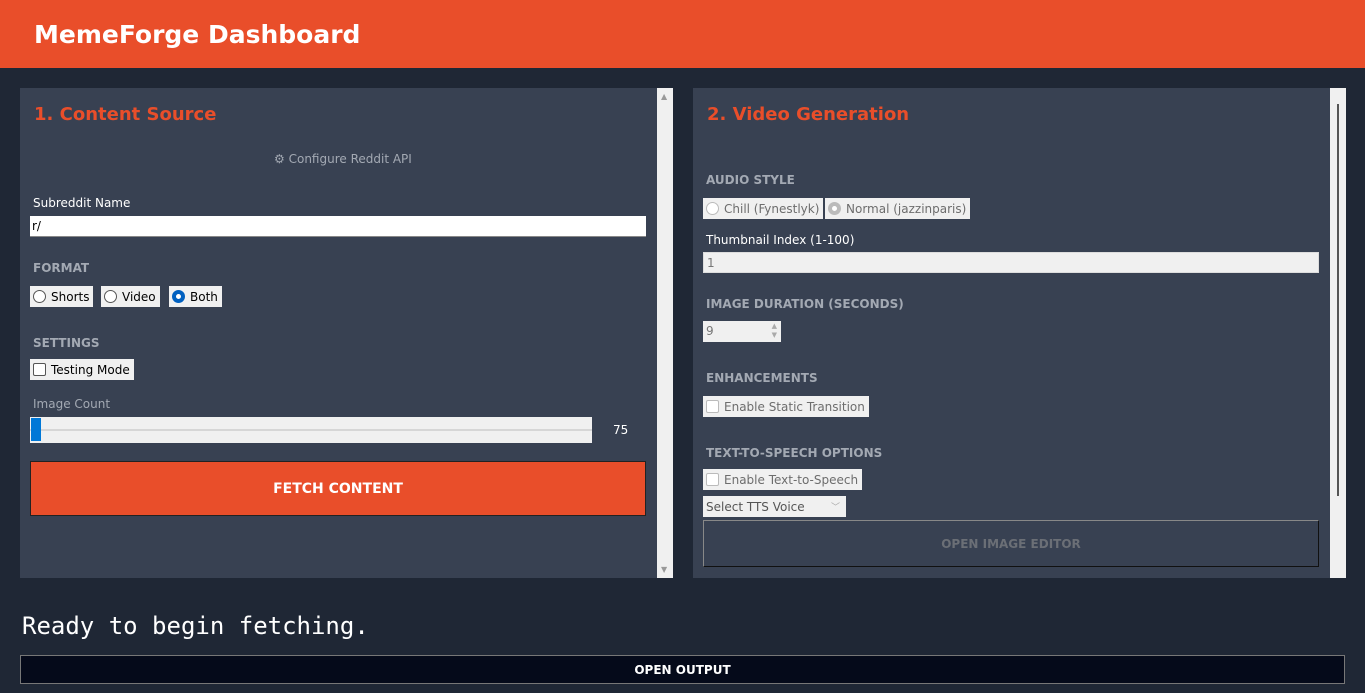 This screenshot has width=1365, height=693. Describe the element at coordinates (1338, 300) in the screenshot. I see `scrollbar-thumb` at that location.